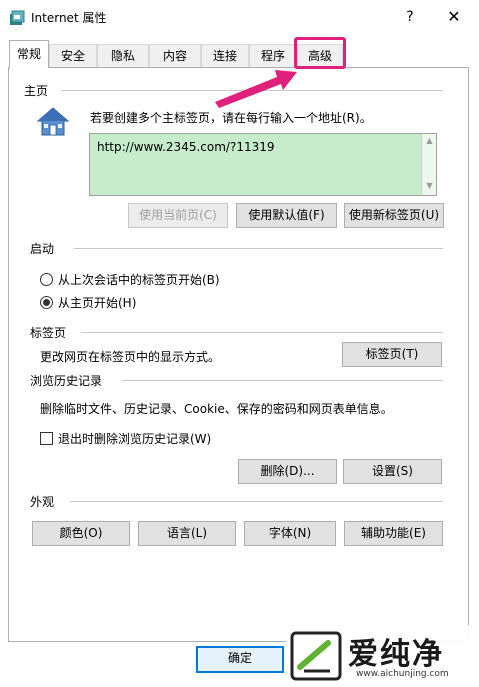  Describe the element at coordinates (428, 164) in the screenshot. I see `url-scrollbar: ▲ ▼` at that location.